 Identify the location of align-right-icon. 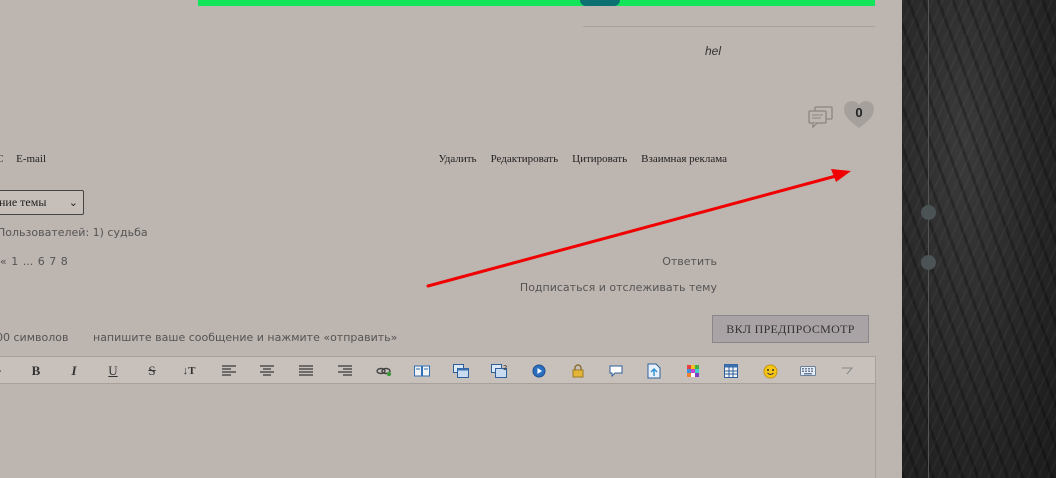
(345, 371).